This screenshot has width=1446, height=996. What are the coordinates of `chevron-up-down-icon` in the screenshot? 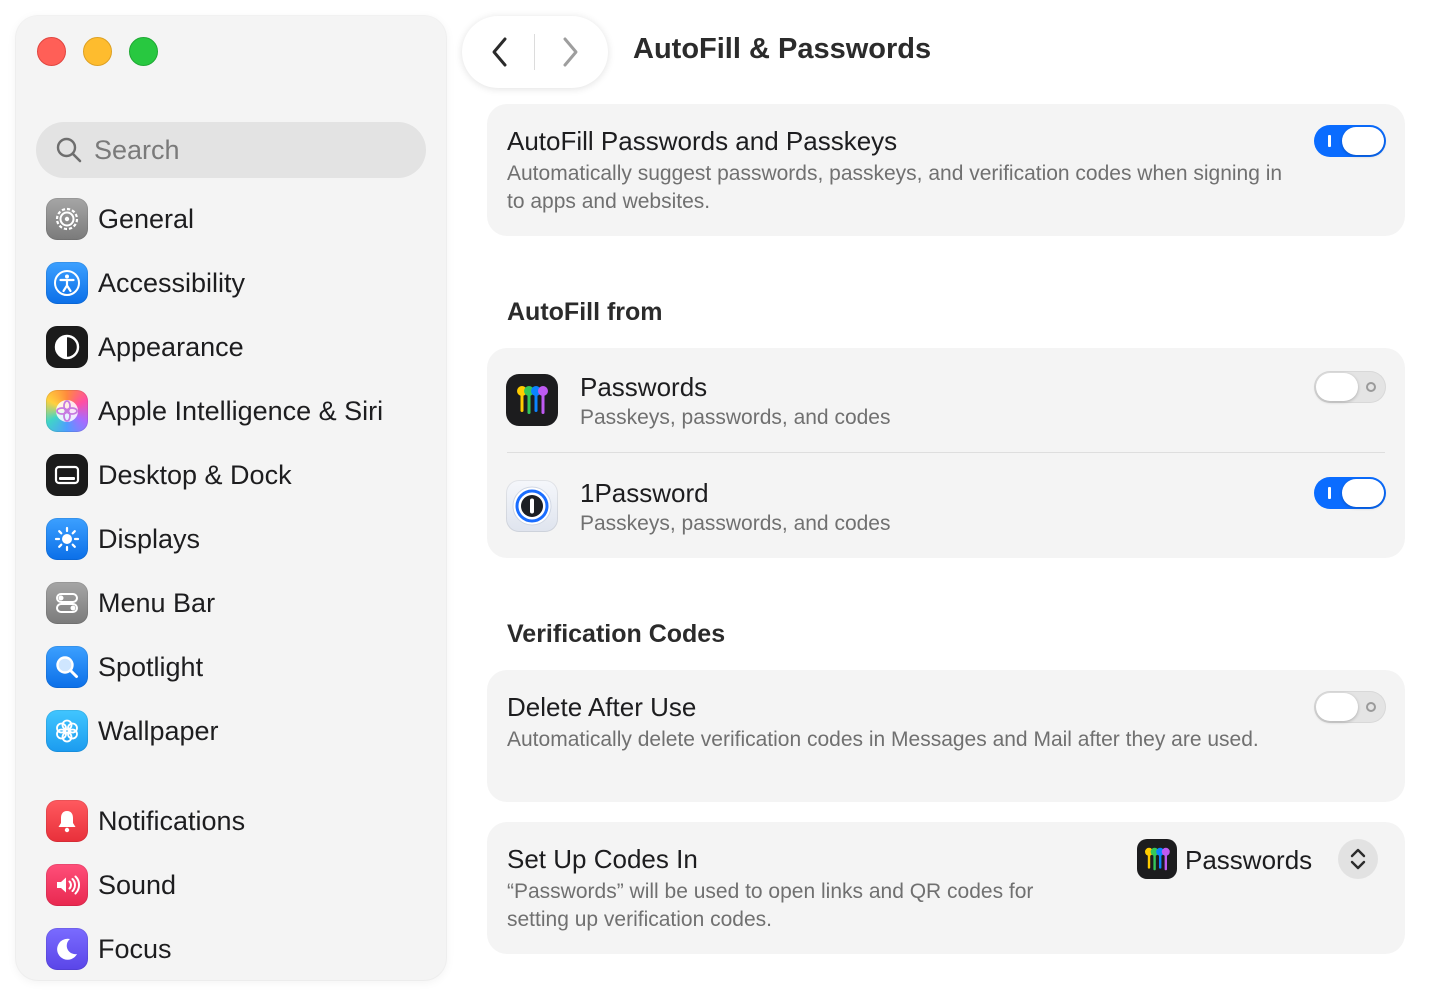 It's located at (1358, 859).